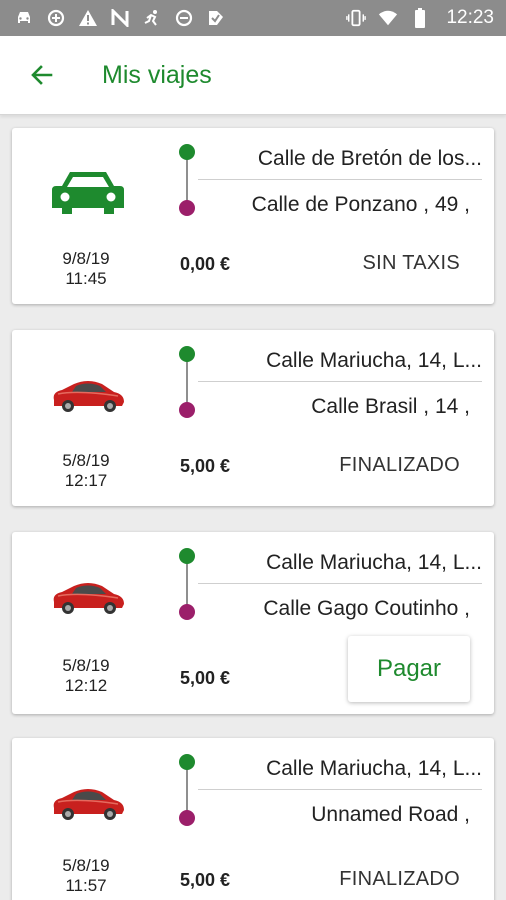  Describe the element at coordinates (390, 814) in the screenshot. I see `destination-address: Unnamed Road ,` at that location.